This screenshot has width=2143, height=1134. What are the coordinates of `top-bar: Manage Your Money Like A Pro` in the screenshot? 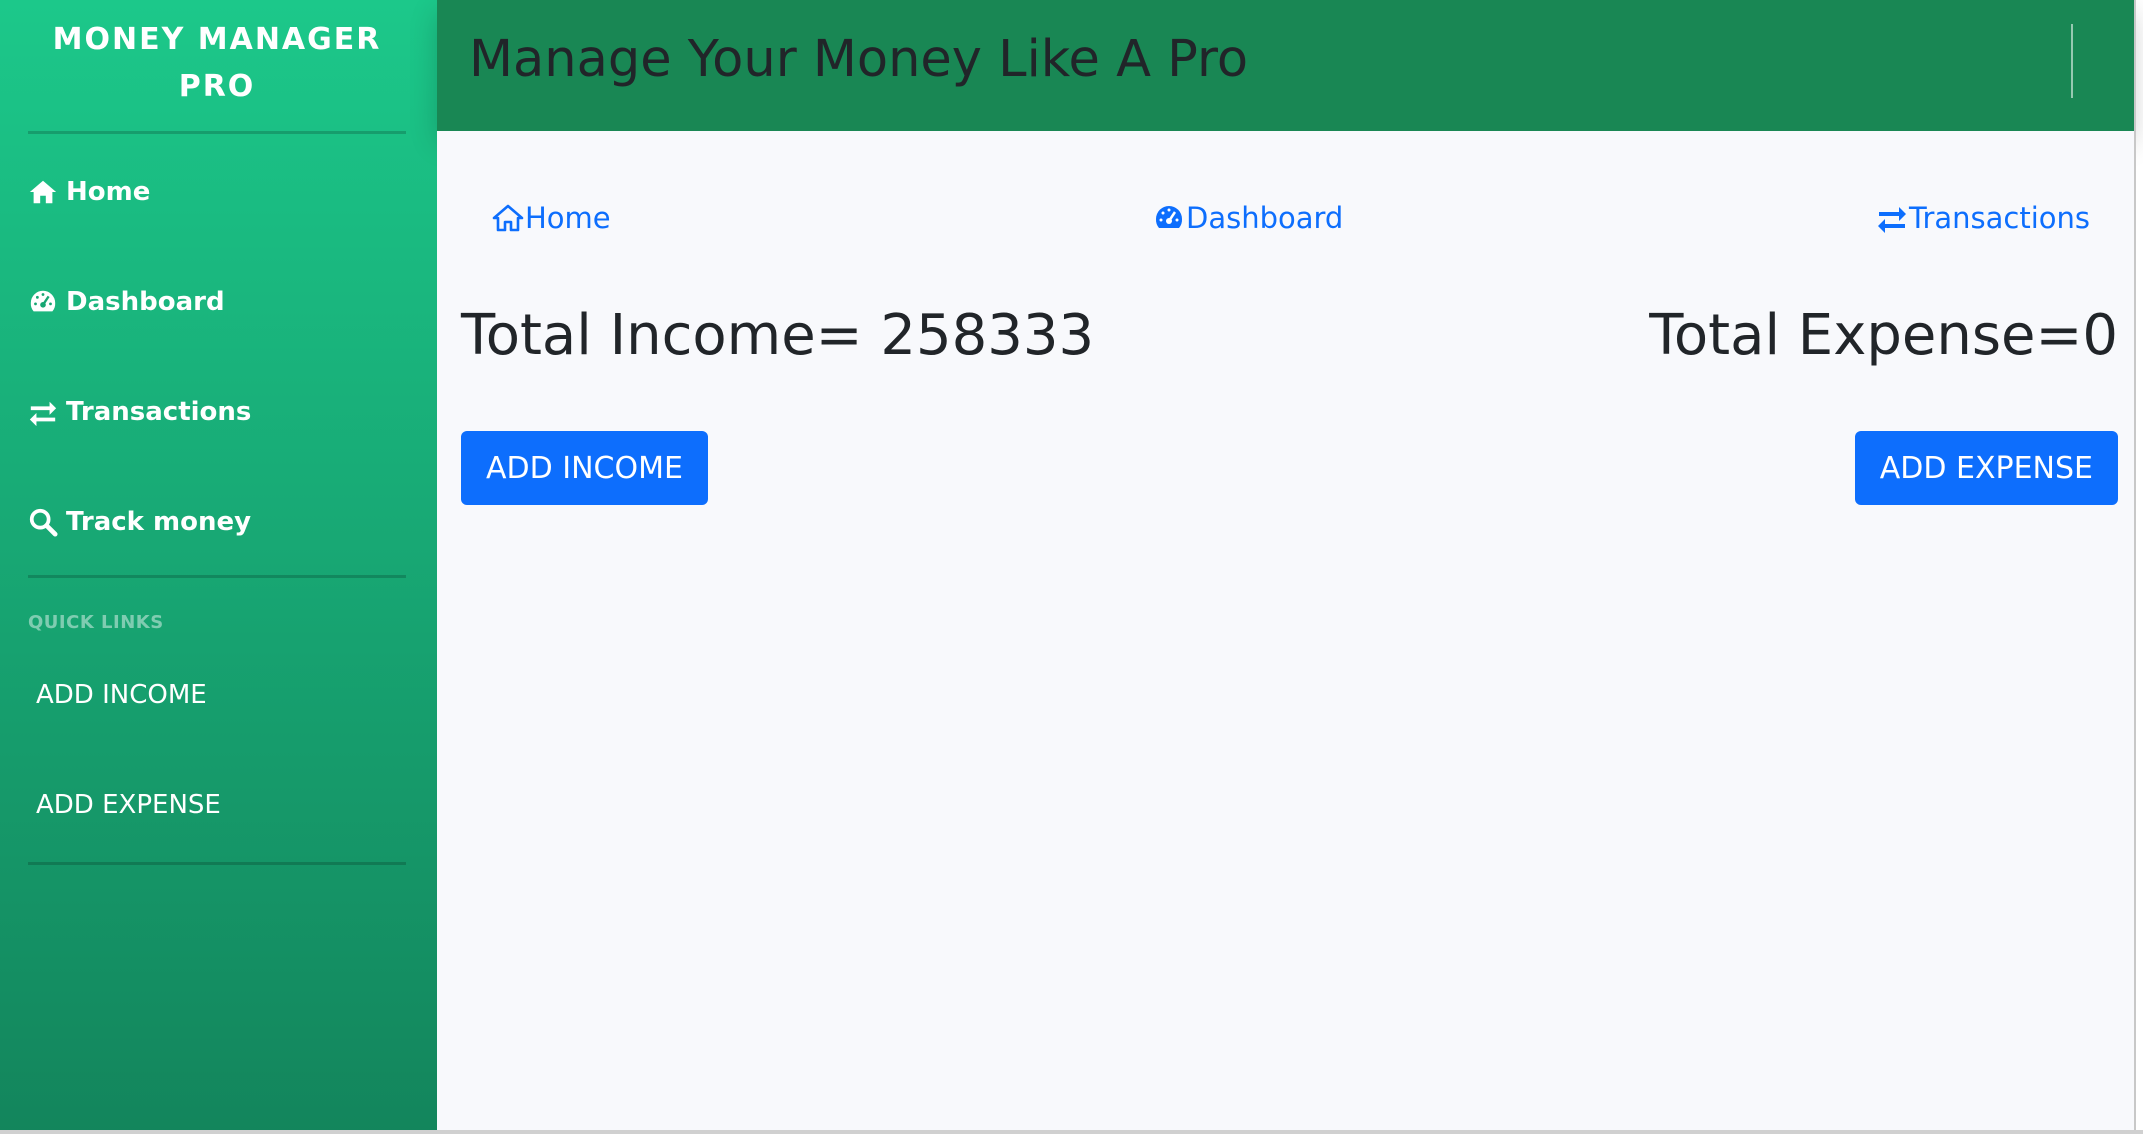 It's located at (1285, 65).